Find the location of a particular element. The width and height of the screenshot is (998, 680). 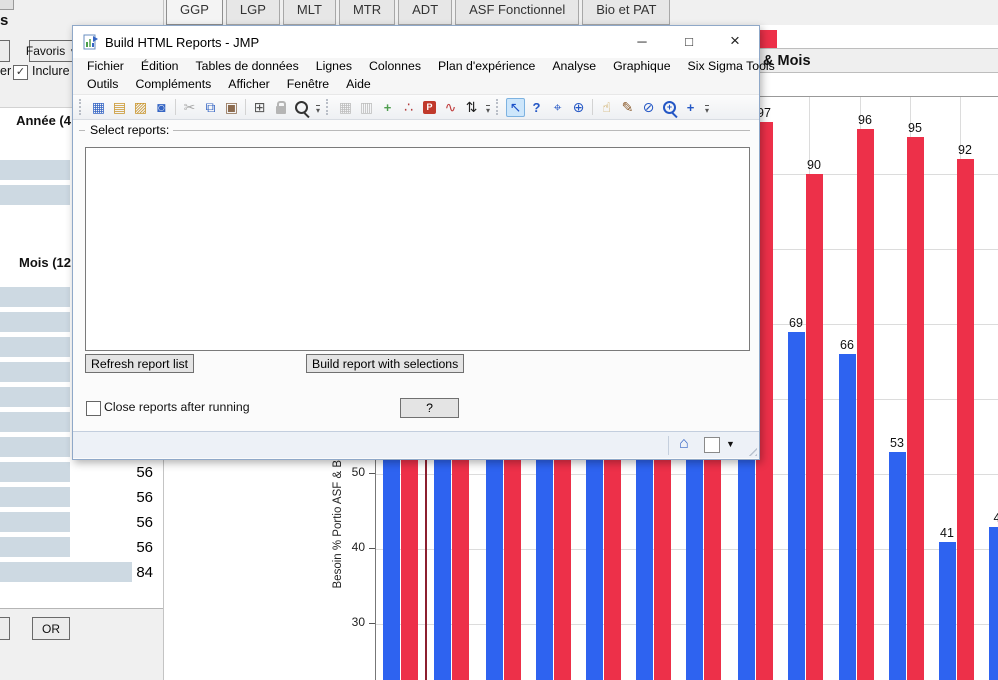

bar-value-label: 96 is located at coordinates (865, 120).